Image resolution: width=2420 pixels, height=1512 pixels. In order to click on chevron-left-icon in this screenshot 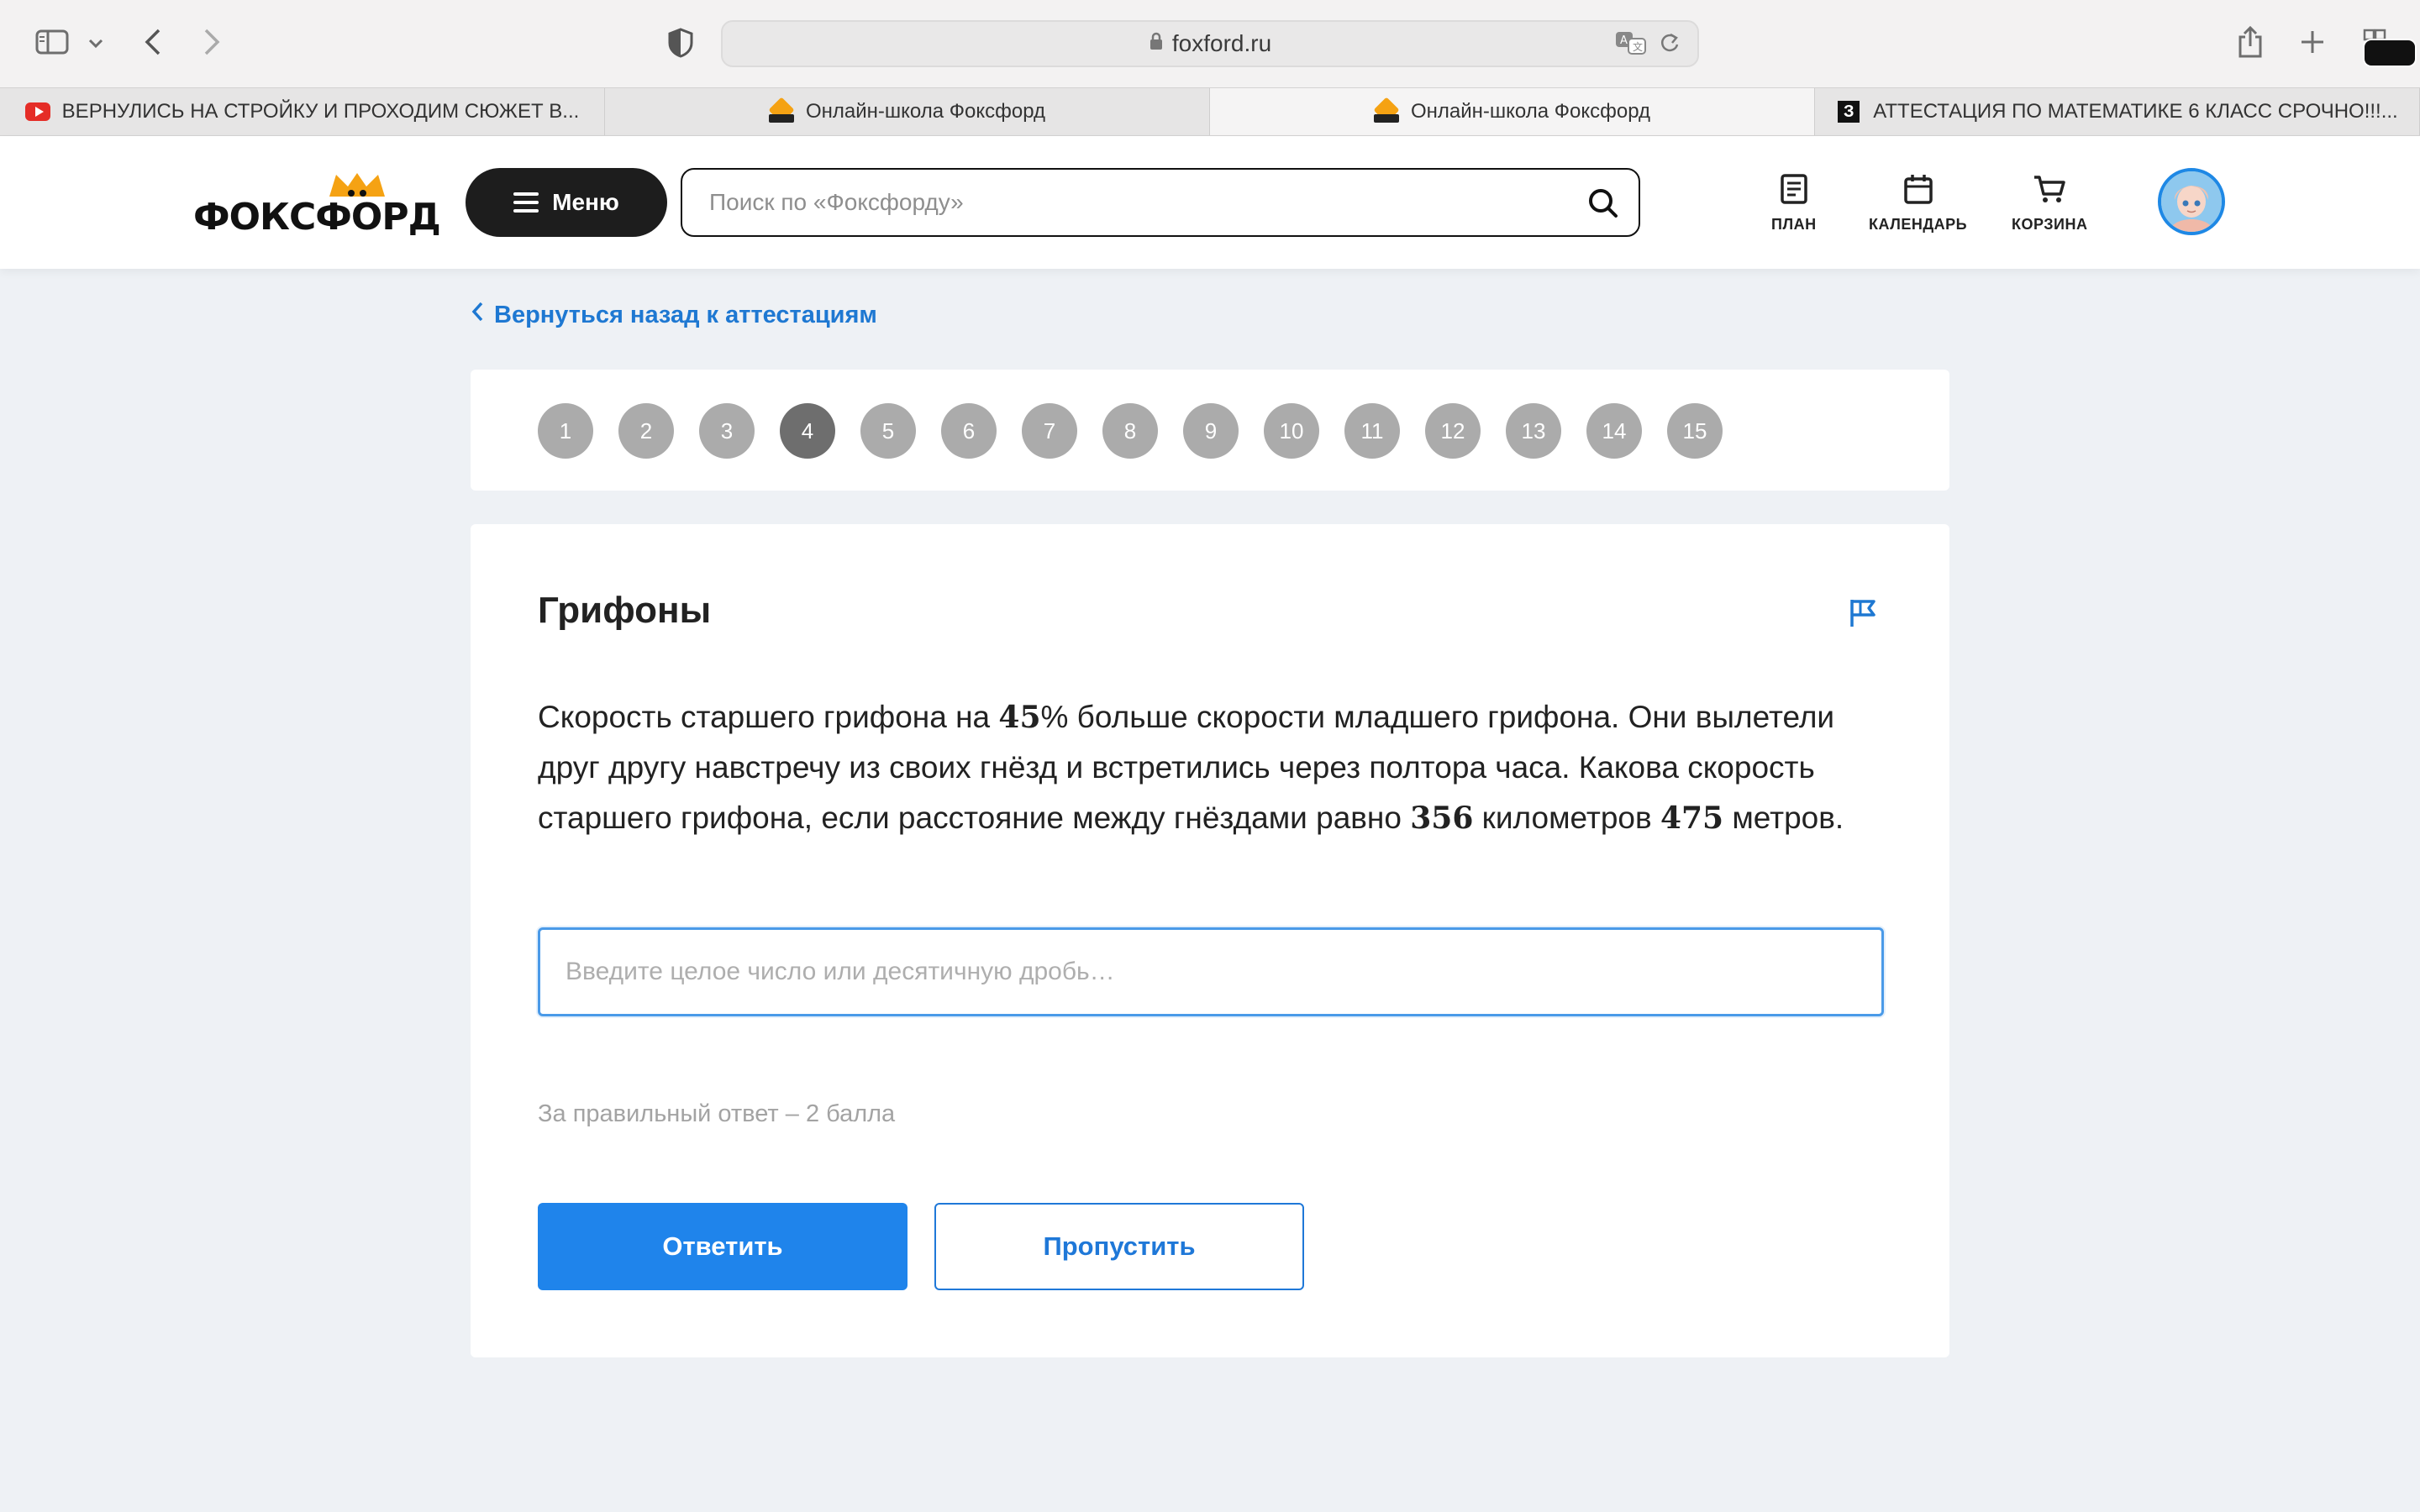, I will do `click(478, 315)`.